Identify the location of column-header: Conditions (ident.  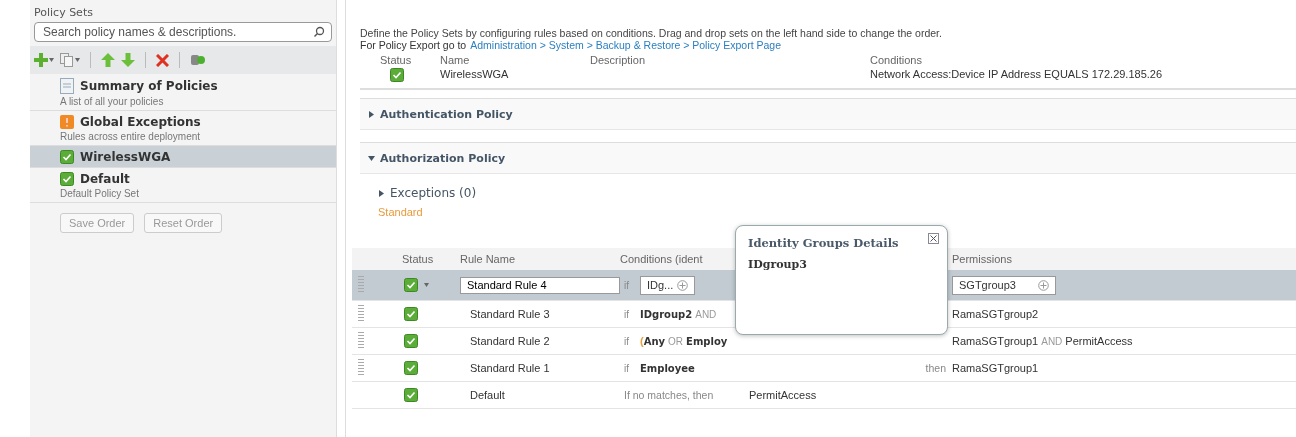
(661, 259).